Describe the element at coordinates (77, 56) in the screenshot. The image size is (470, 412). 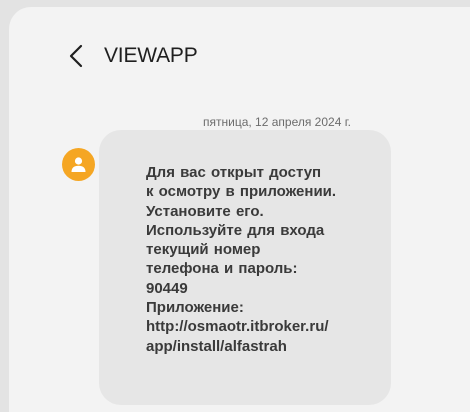
I see `chevron-left-icon` at that location.